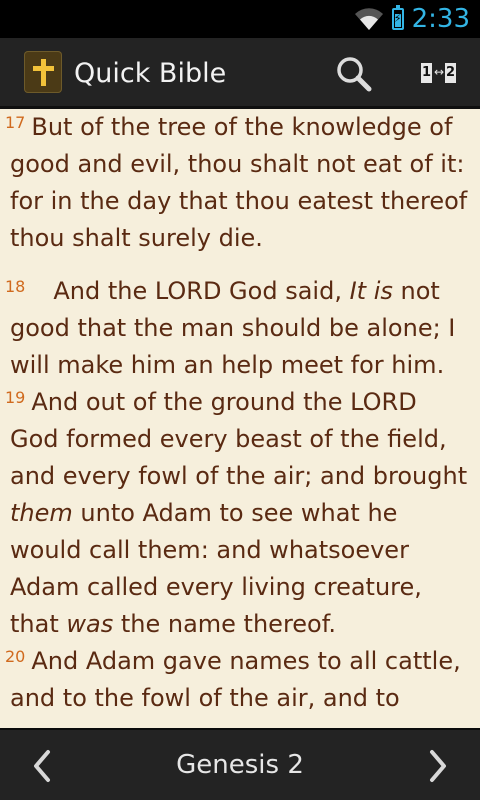 The width and height of the screenshot is (480, 800). I want to click on chevron-right-icon, so click(438, 766).